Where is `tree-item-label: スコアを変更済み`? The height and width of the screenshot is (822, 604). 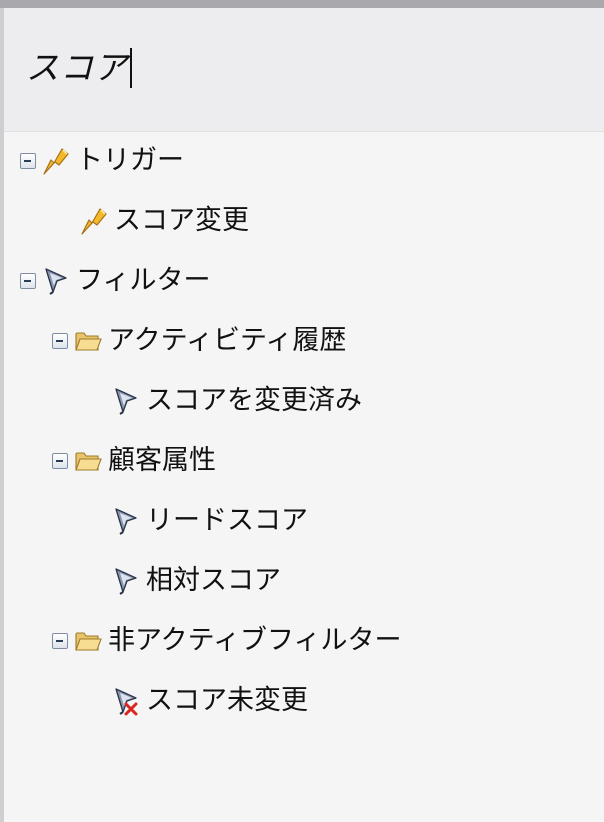 tree-item-label: スコアを変更済み is located at coordinates (254, 400).